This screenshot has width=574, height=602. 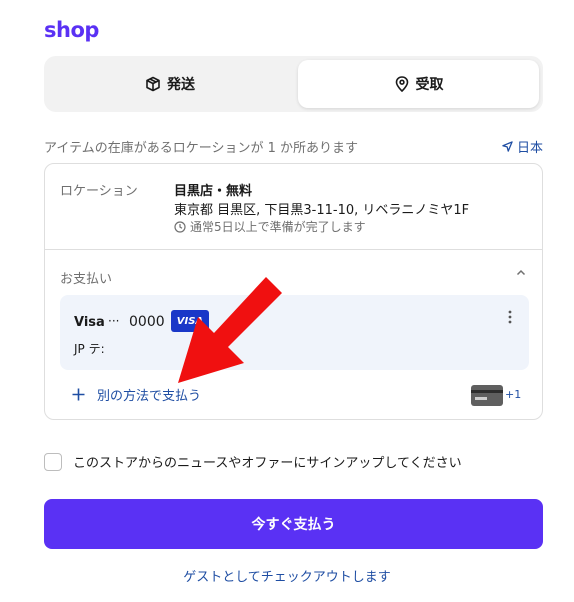 I want to click on newsletter-checkbox, so click(x=53, y=461).